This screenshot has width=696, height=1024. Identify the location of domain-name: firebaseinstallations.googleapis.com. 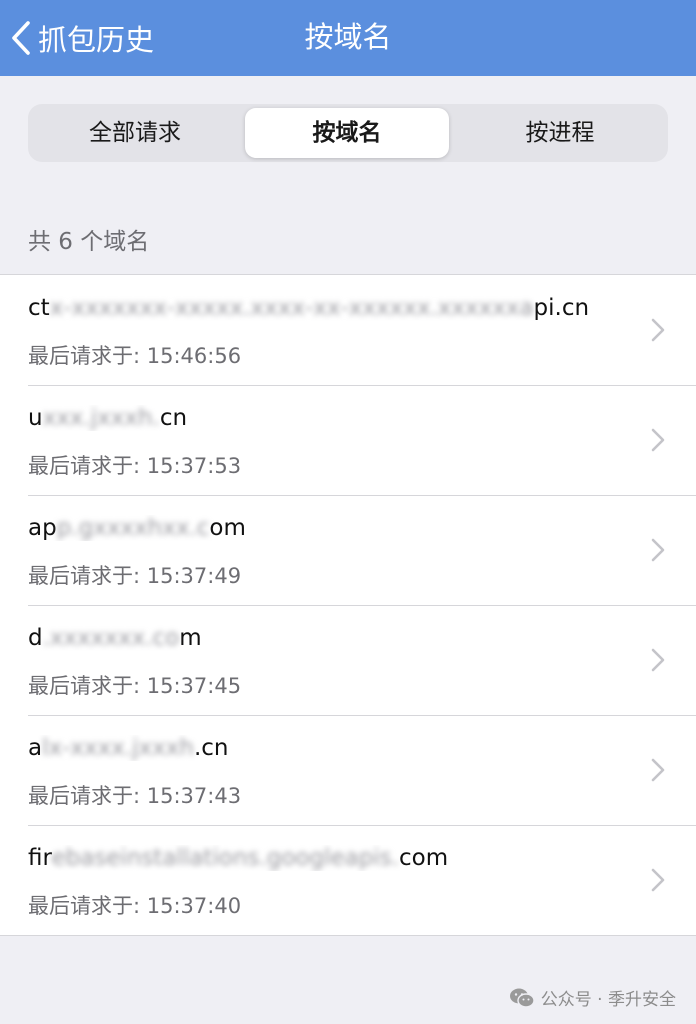
(238, 858).